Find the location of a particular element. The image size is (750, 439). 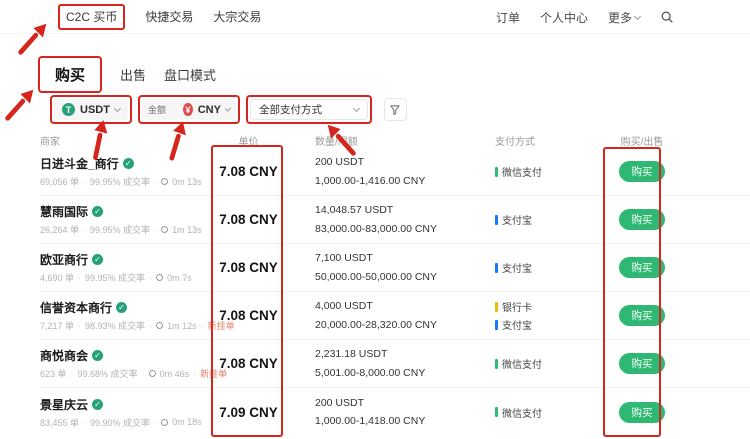

order-limit: 5,001.00-8,000.00 CNY is located at coordinates (370, 372).